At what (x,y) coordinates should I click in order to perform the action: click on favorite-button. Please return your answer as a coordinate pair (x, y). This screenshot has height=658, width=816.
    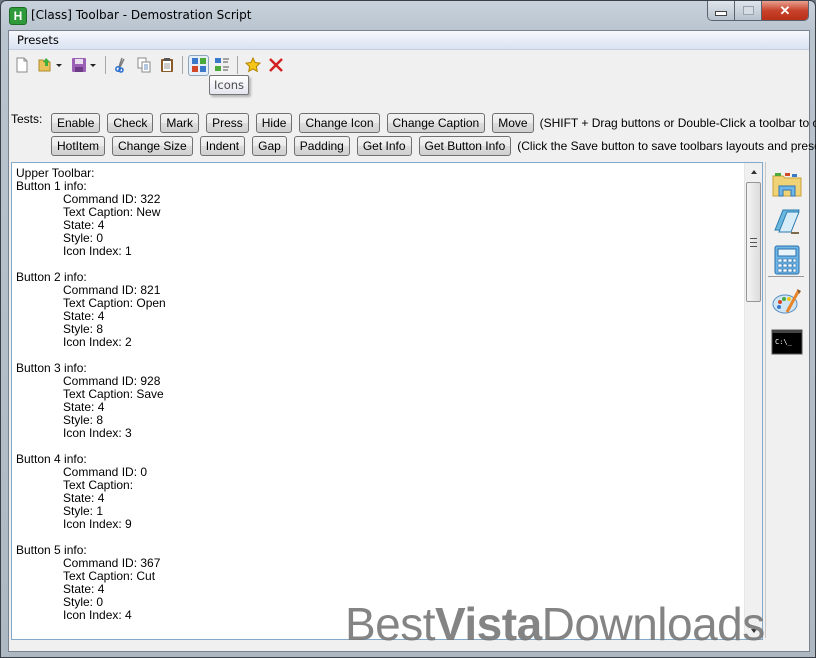
    Looking at the image, I should click on (253, 65).